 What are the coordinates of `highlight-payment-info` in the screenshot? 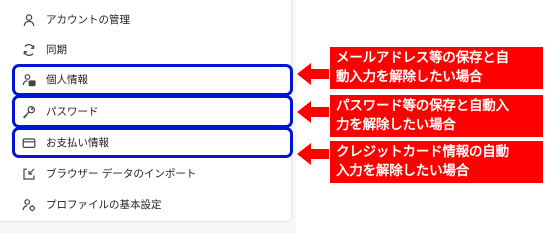 It's located at (152, 142).